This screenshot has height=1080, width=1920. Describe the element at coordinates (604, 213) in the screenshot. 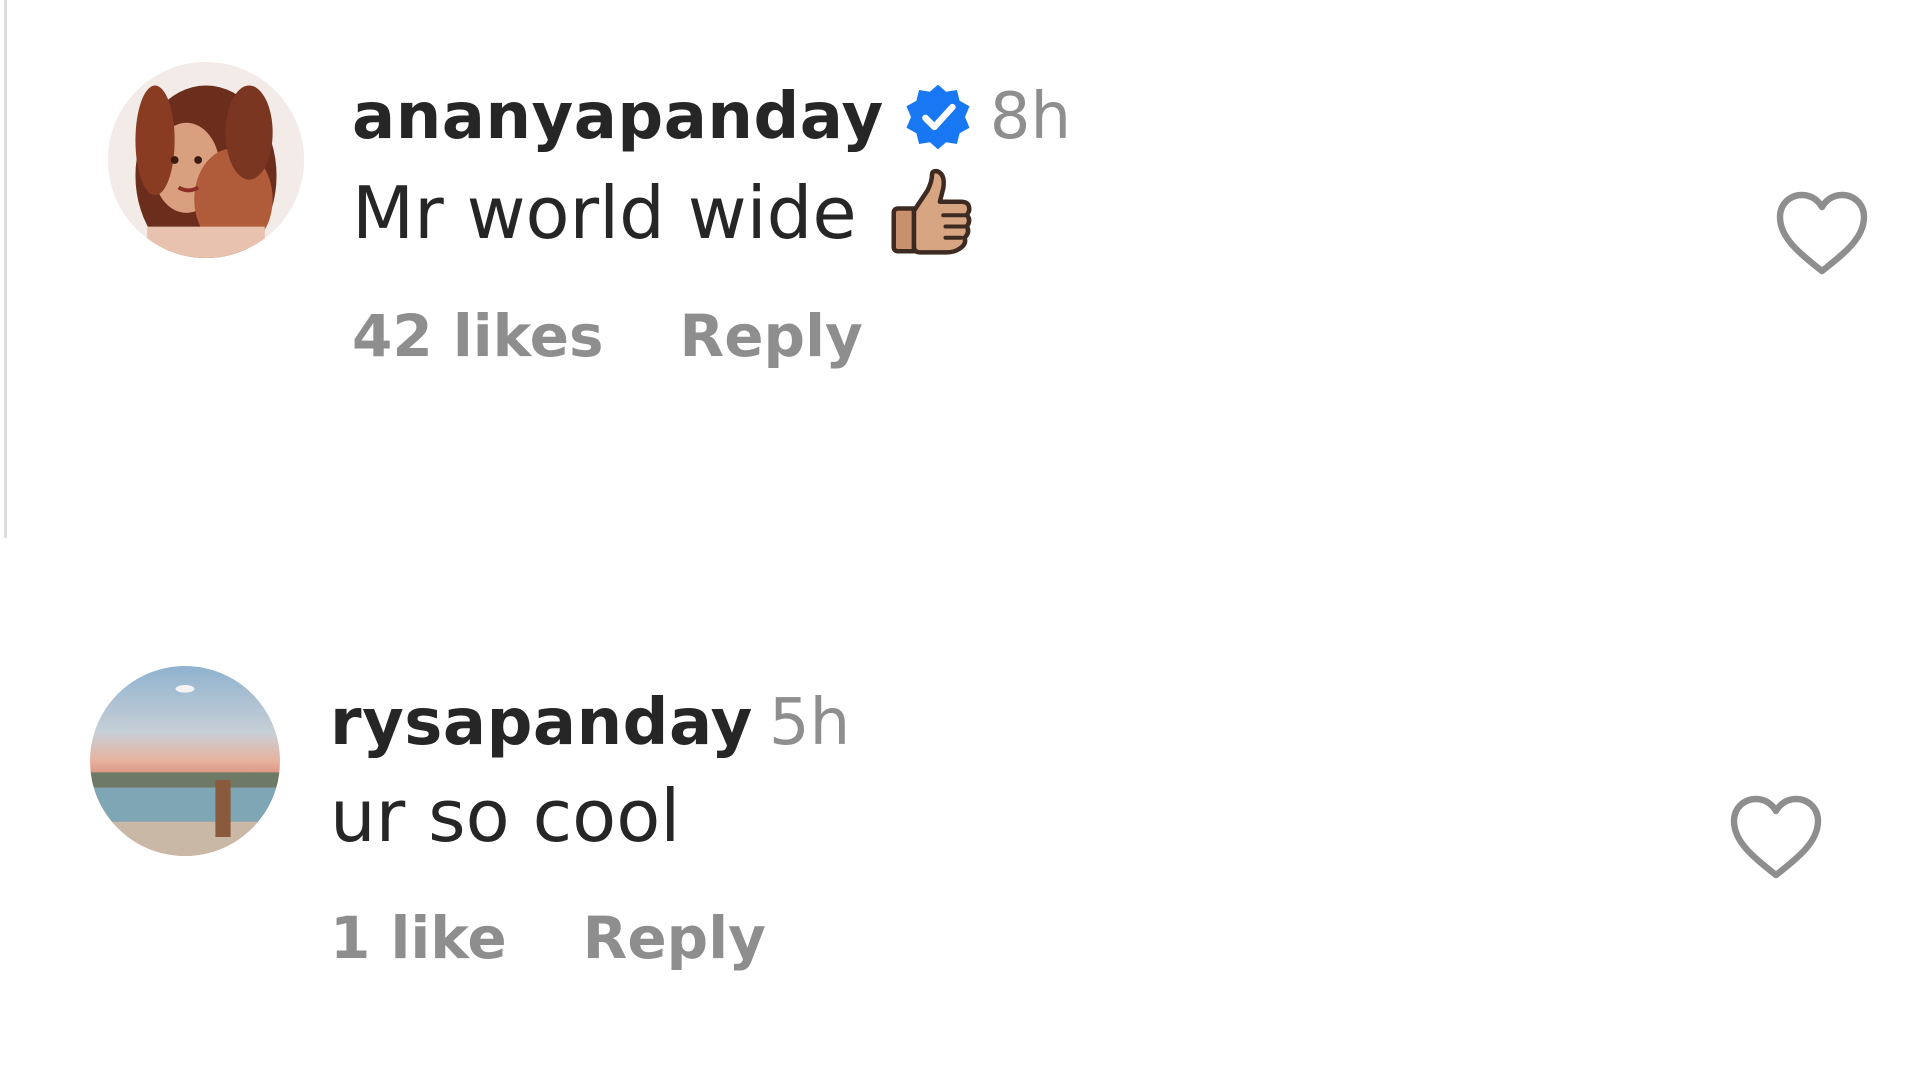

I see `comment-text: Mr world wide` at that location.